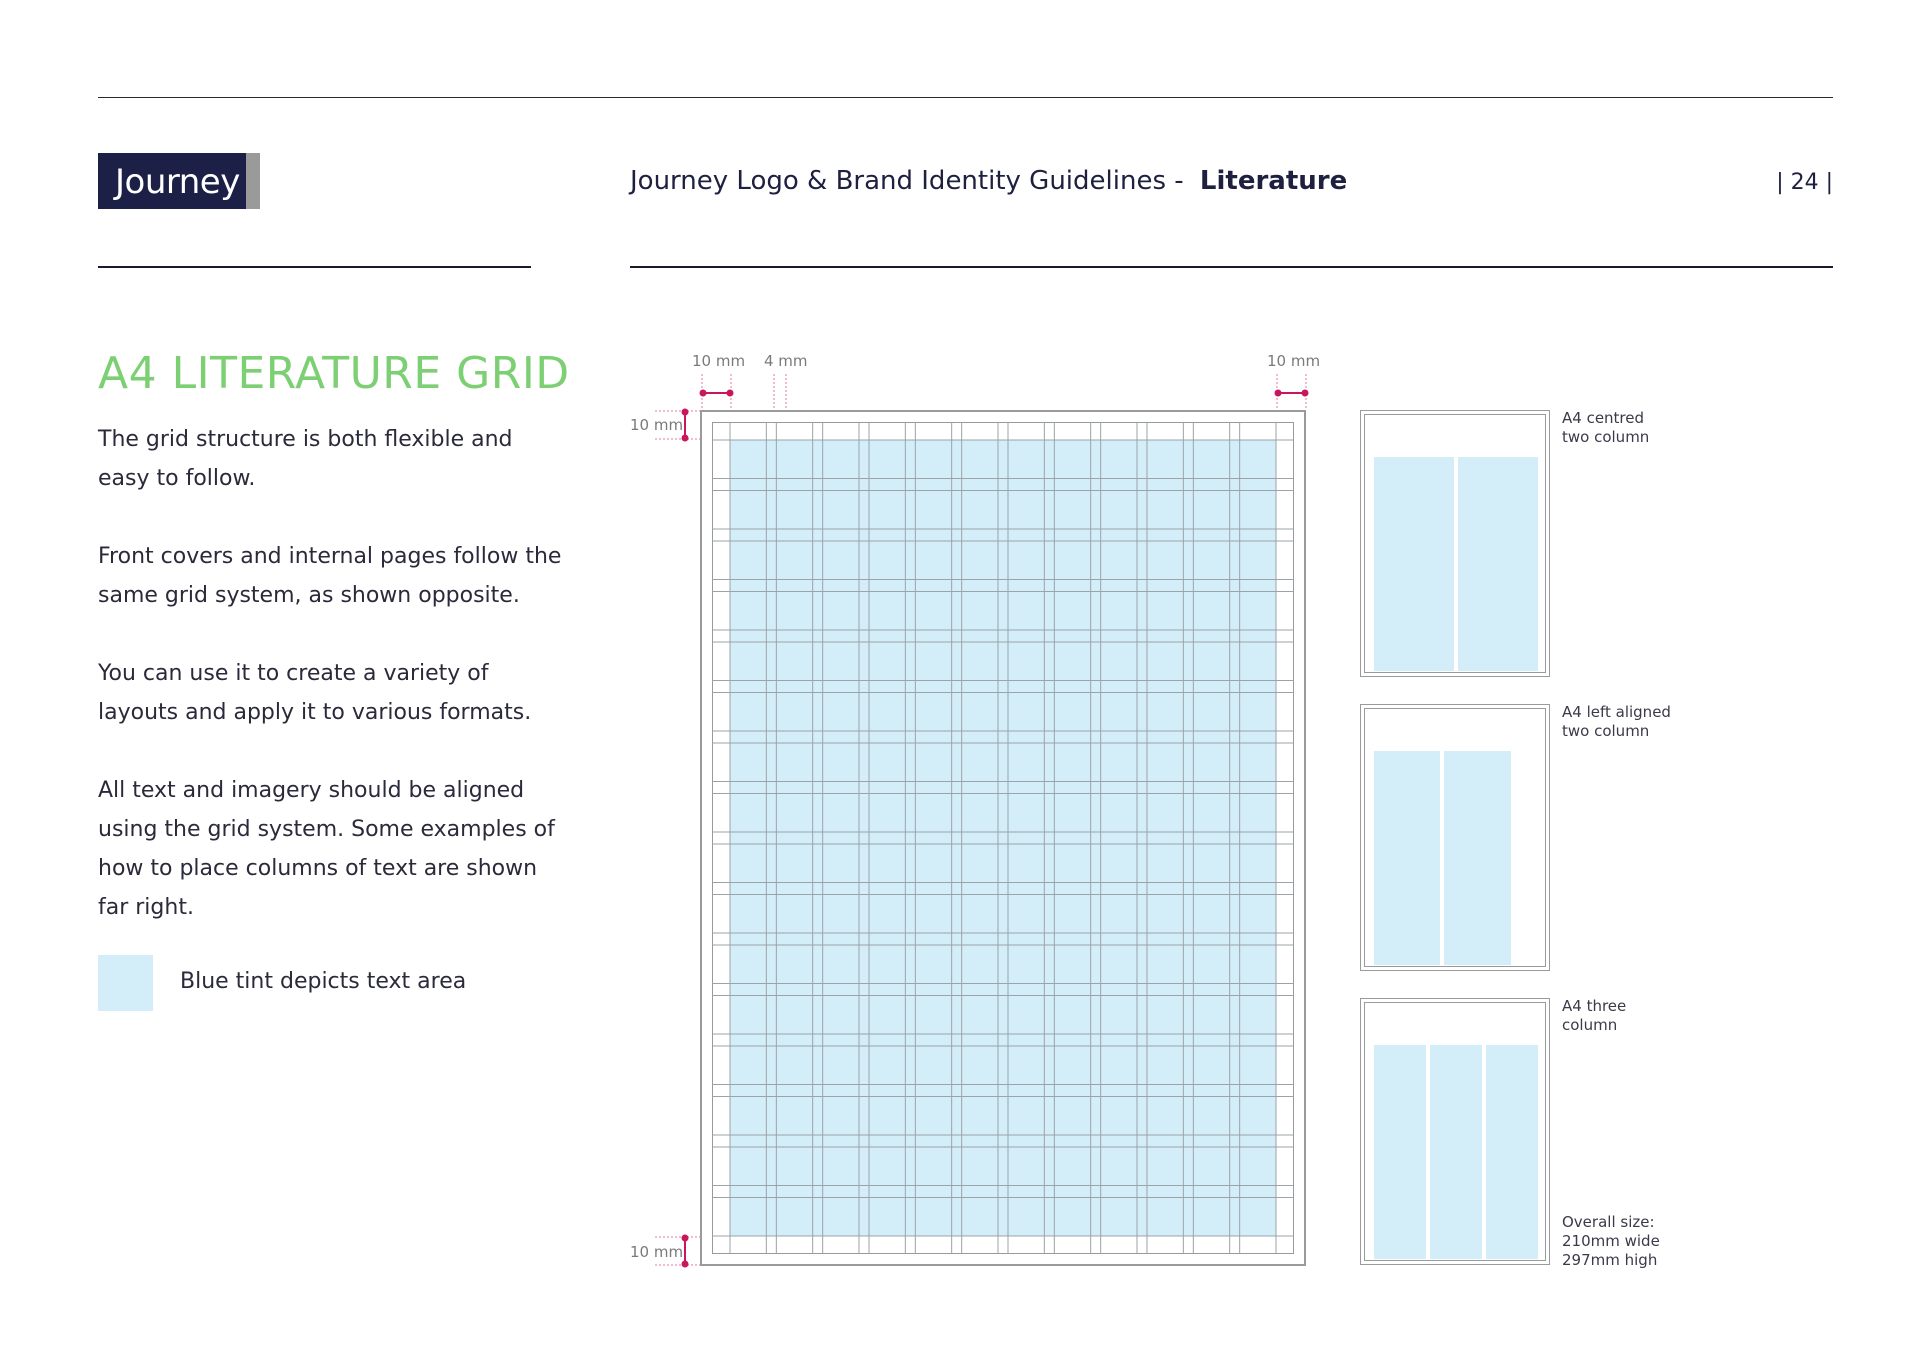 The width and height of the screenshot is (1920, 1357). What do you see at coordinates (1616, 712) in the screenshot?
I see `thumb-label-line: A4 left aligned` at bounding box center [1616, 712].